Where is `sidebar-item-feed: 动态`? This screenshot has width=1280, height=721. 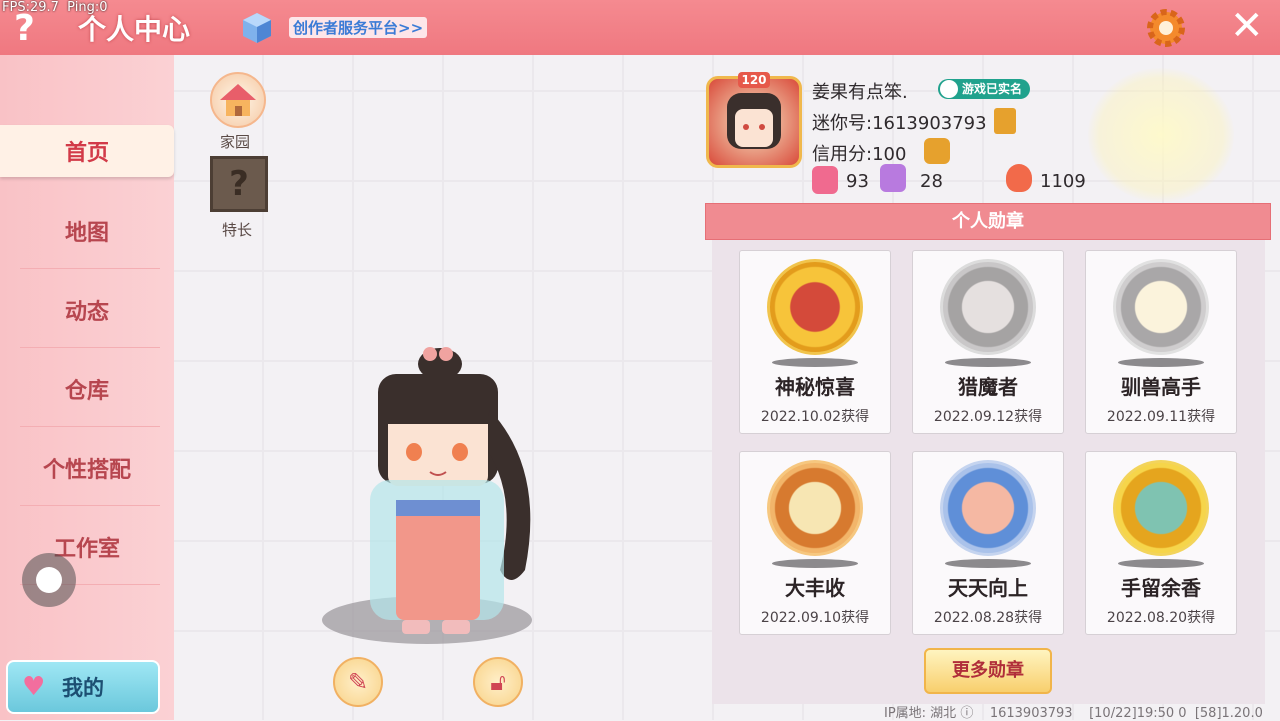 sidebar-item-feed: 动态 is located at coordinates (87, 310).